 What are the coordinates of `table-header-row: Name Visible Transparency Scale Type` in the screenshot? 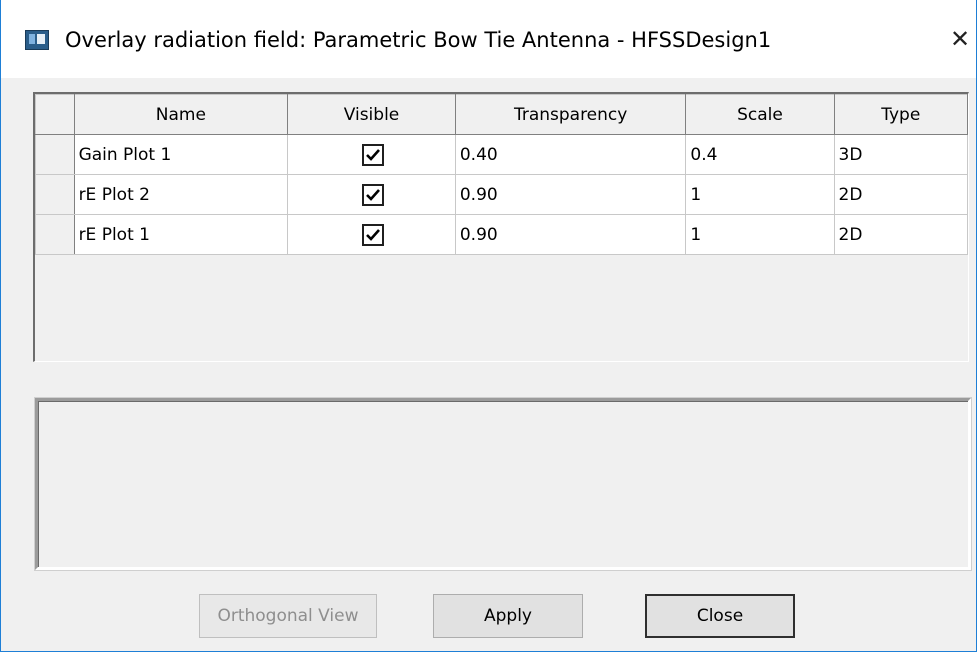 It's located at (502, 114).